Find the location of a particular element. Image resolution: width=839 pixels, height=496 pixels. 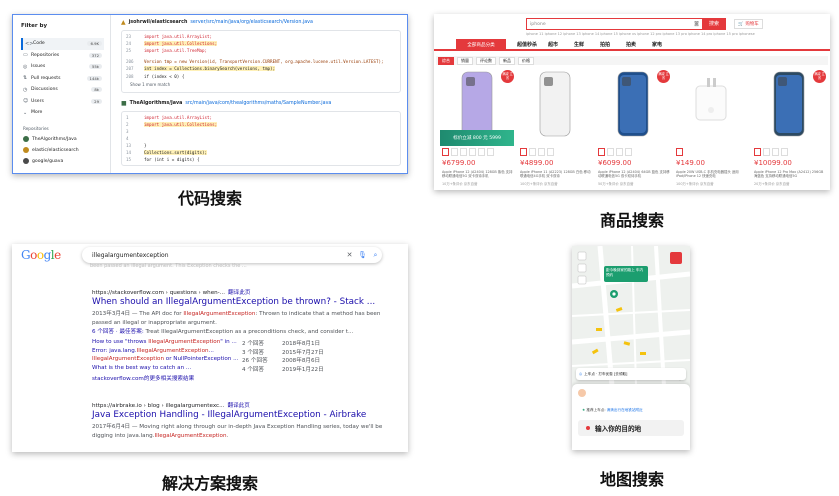

filter-users: ☺ Users 29 is located at coordinates (62, 102).